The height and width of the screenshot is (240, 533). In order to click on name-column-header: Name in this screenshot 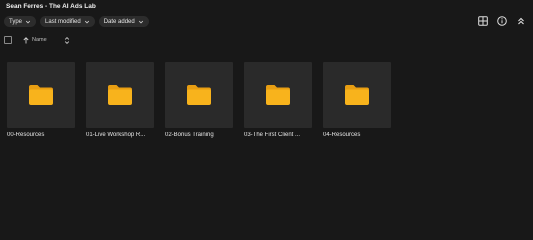, I will do `click(39, 40)`.